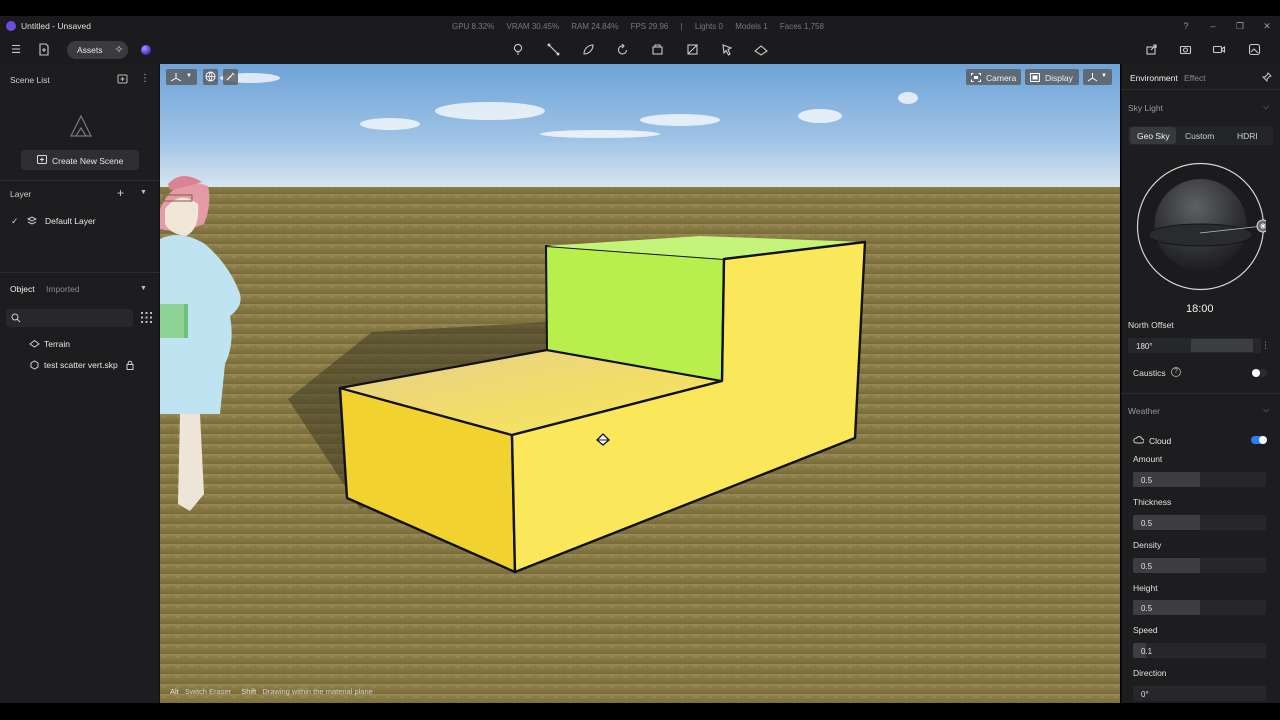 The width and height of the screenshot is (1280, 720). Describe the element at coordinates (1139, 439) in the screenshot. I see `cloud-icon` at that location.